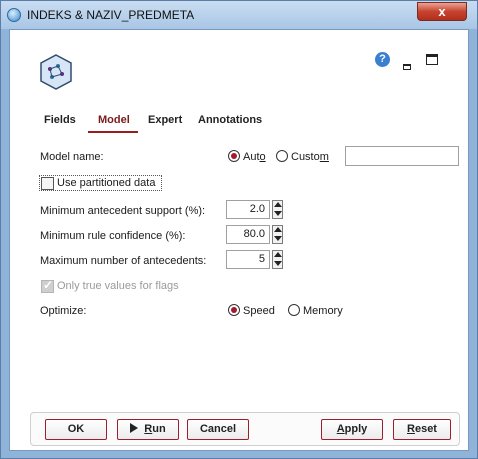 Image resolution: width=478 pixels, height=459 pixels. What do you see at coordinates (113, 132) in the screenshot?
I see `active-tab-indicator` at bounding box center [113, 132].